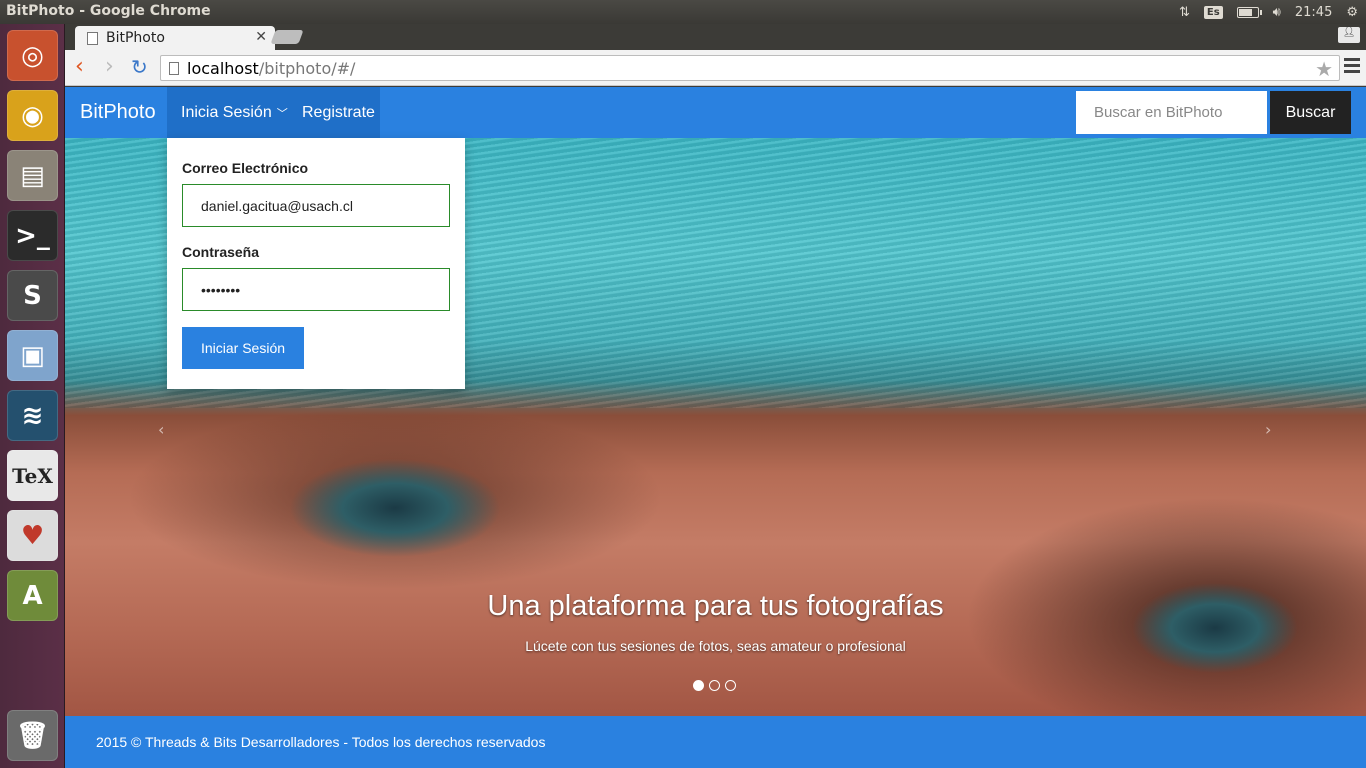 This screenshot has width=1366, height=768. What do you see at coordinates (1184, 12) in the screenshot?
I see `network-icon: ⇅` at bounding box center [1184, 12].